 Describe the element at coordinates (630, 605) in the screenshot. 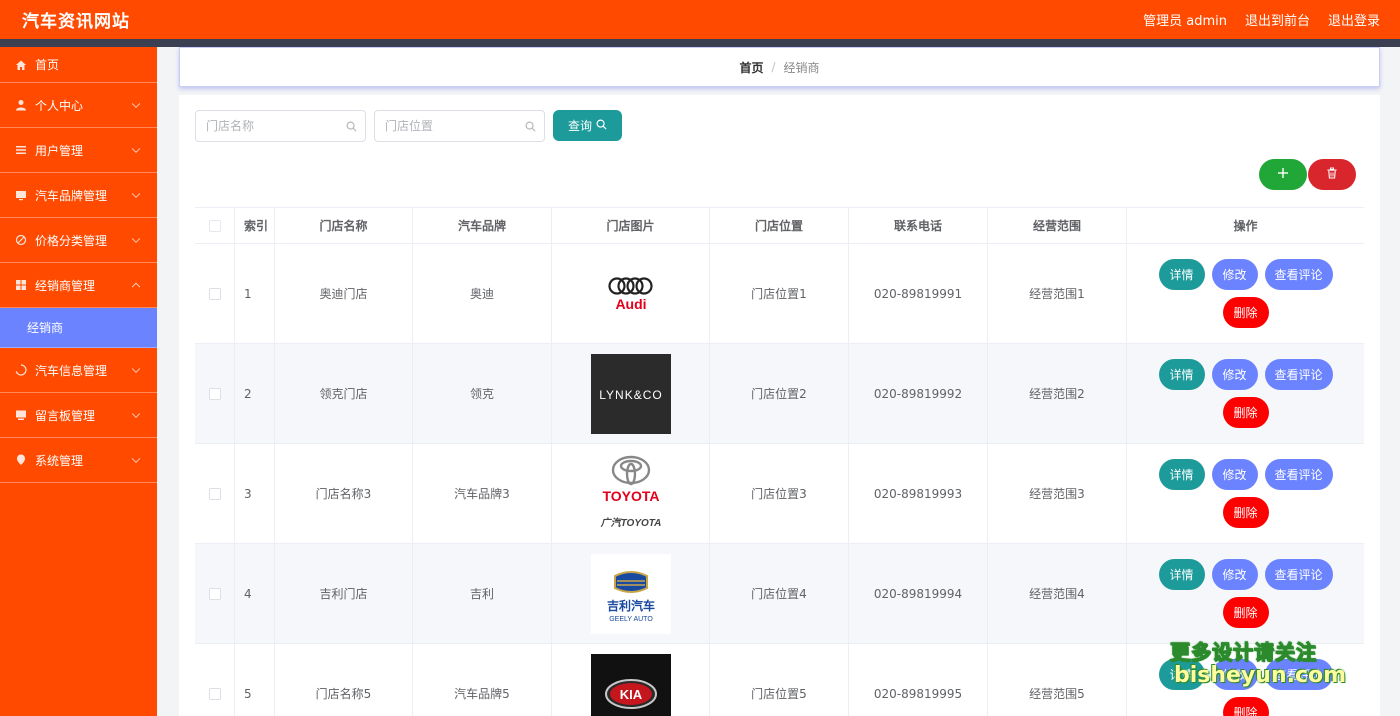

I see `geely-logo-text: 吉利汽车` at that location.